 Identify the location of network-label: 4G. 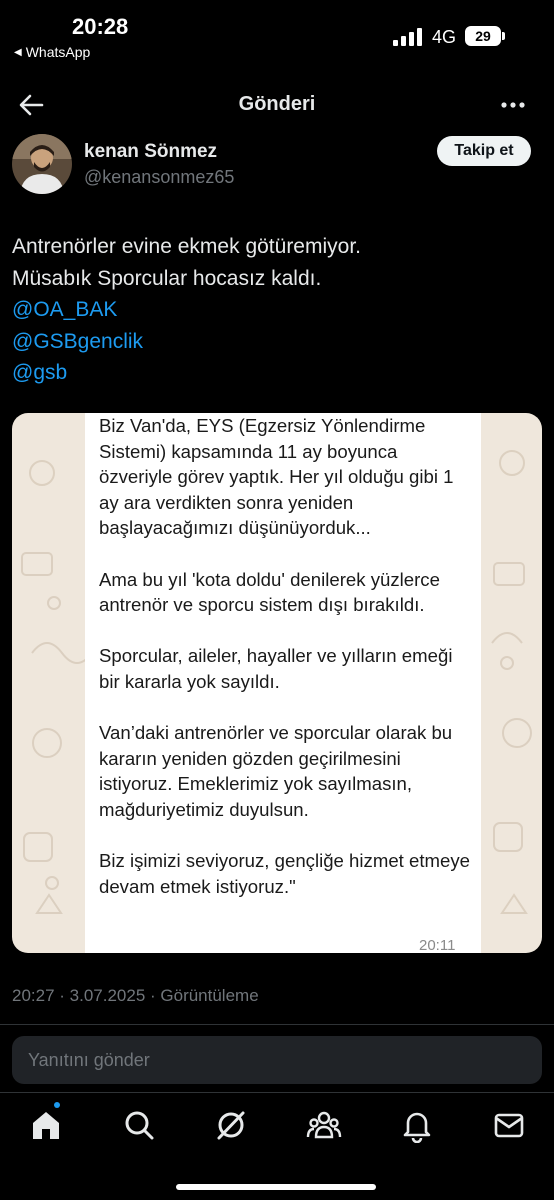
(444, 37).